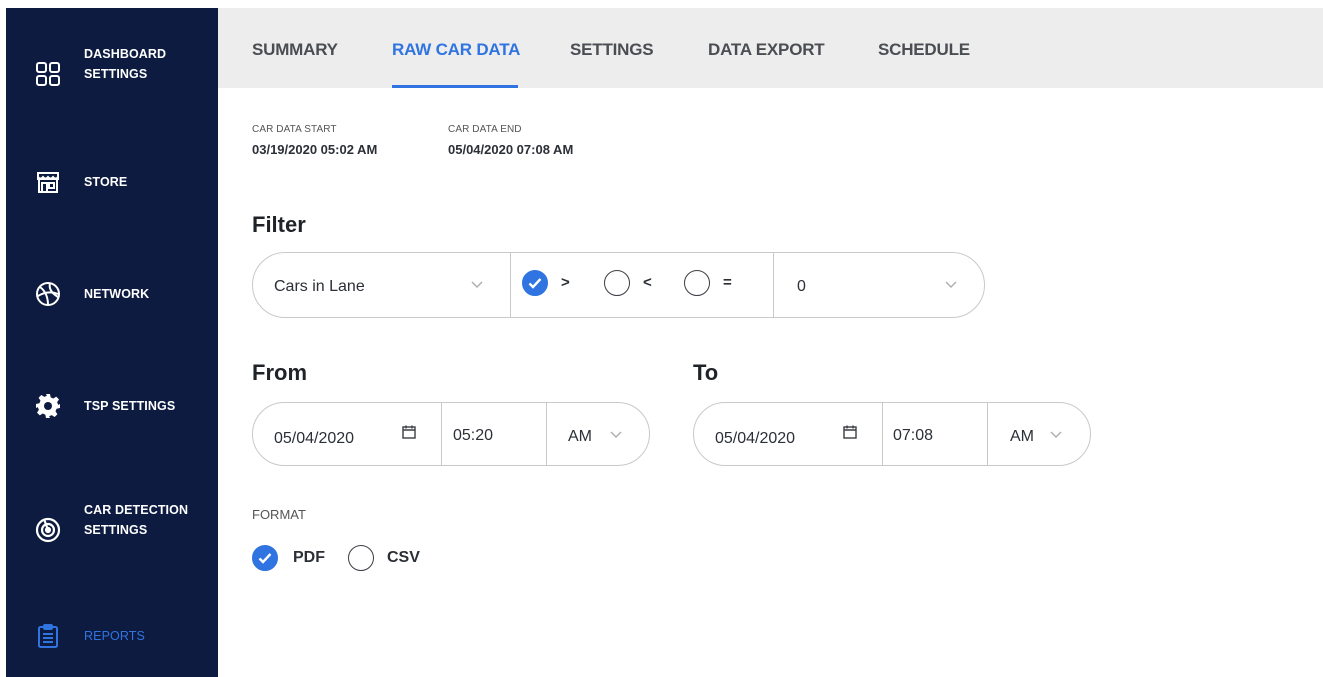 This screenshot has width=1323, height=677. What do you see at coordinates (913, 436) in the screenshot?
I see `to-time-input: 07:08` at bounding box center [913, 436].